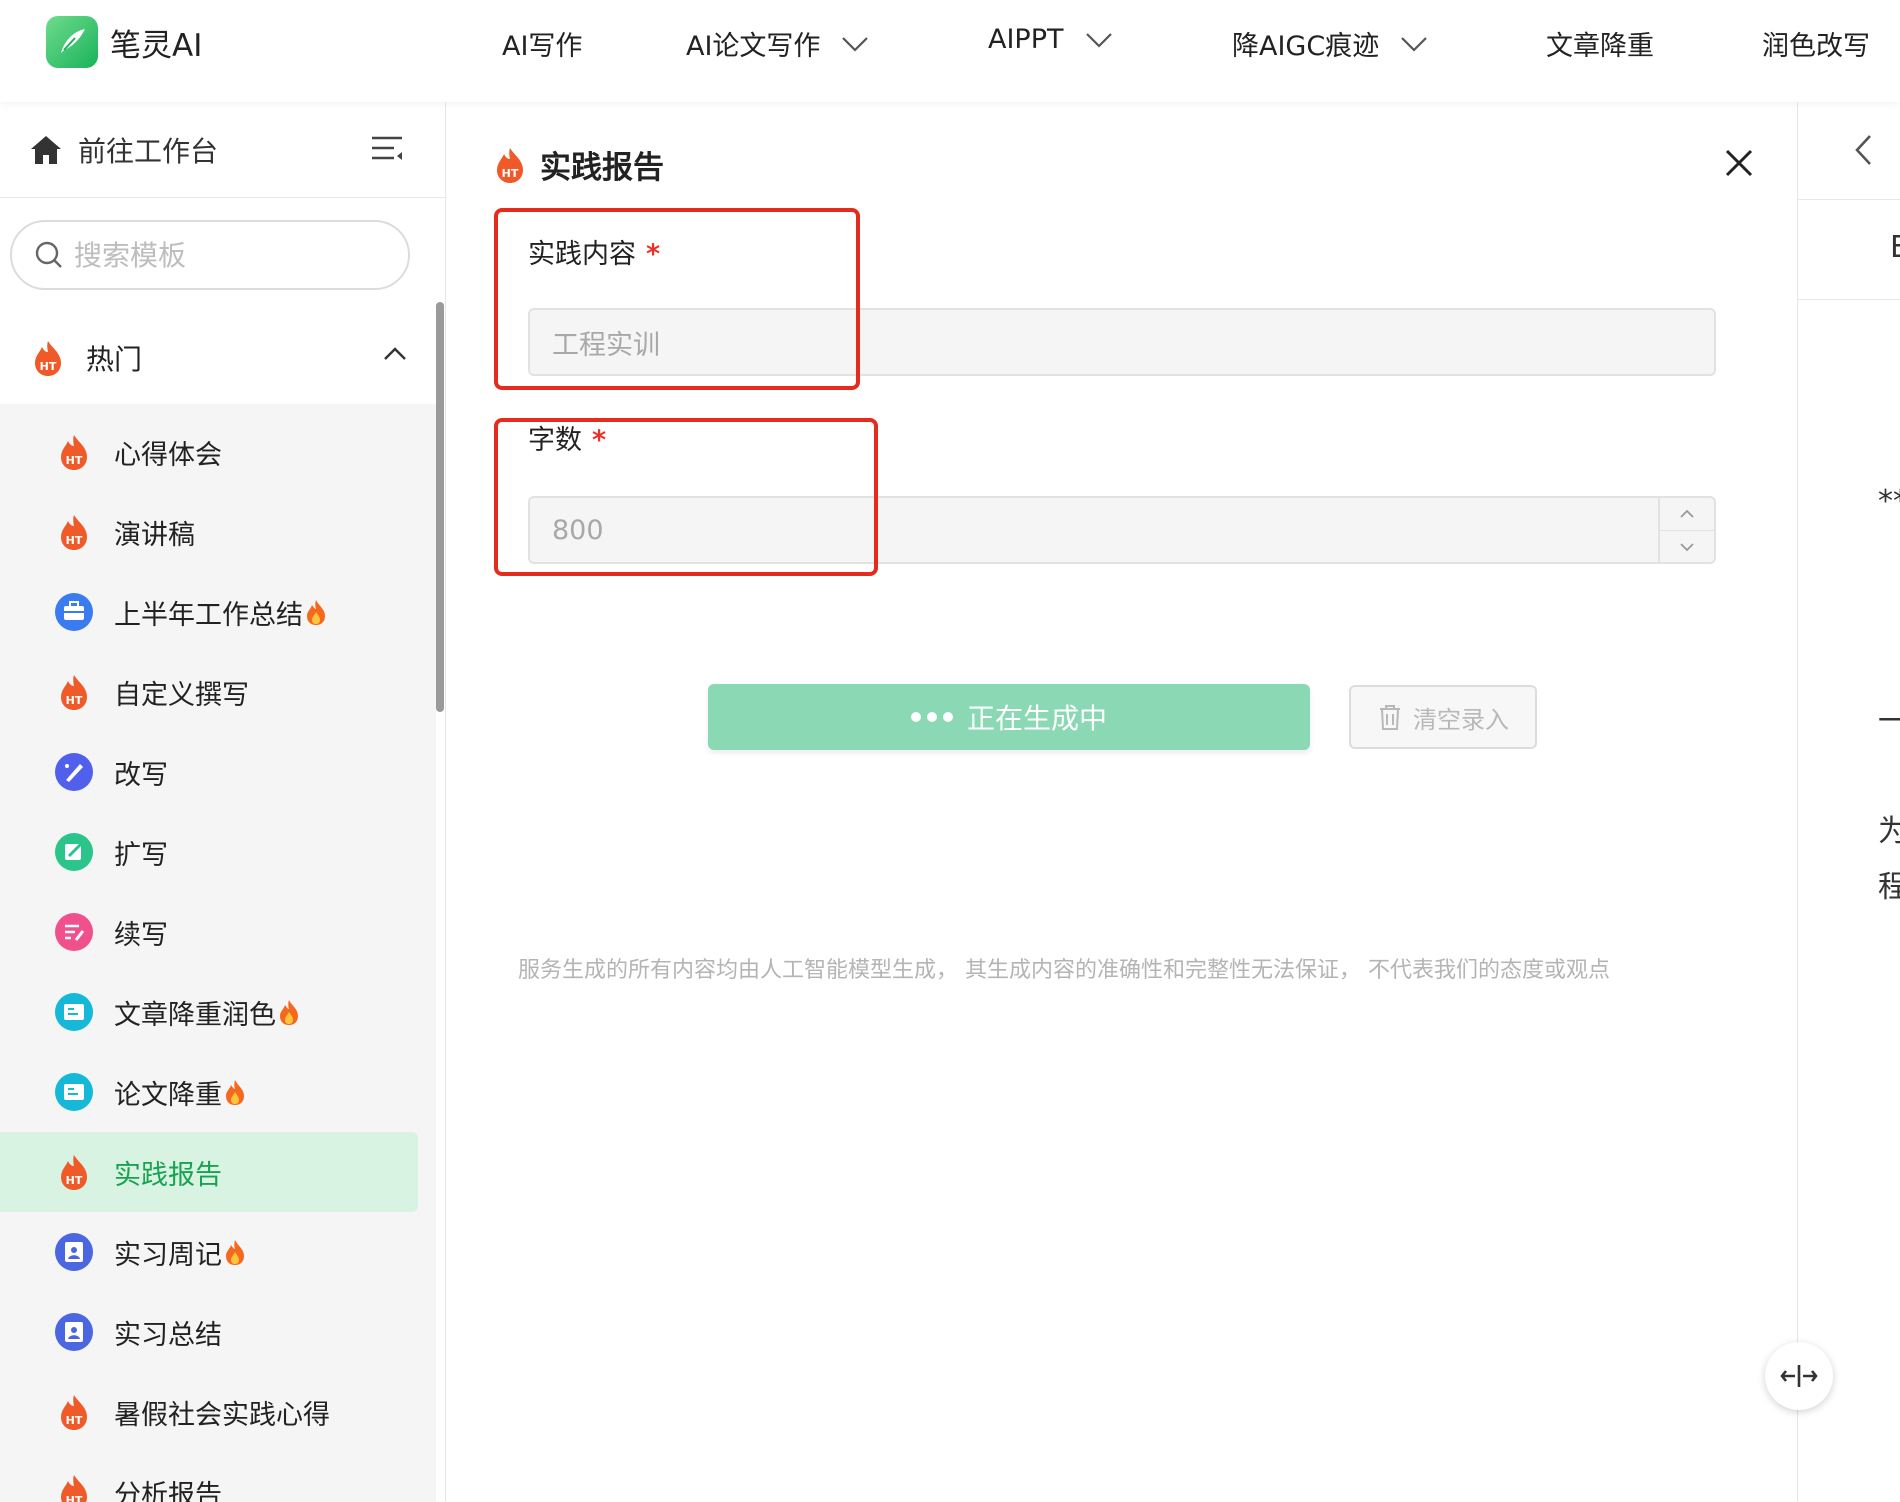  What do you see at coordinates (208, 615) in the screenshot?
I see `sidebar-item-label: 上半年工作总结` at bounding box center [208, 615].